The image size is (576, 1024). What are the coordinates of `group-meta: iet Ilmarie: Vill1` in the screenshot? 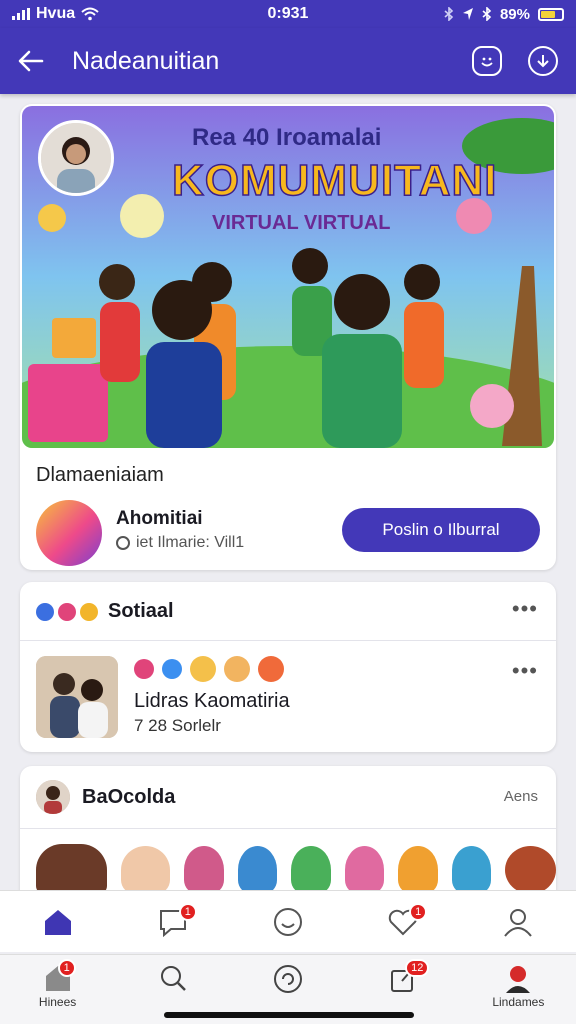 It's located at (180, 543).